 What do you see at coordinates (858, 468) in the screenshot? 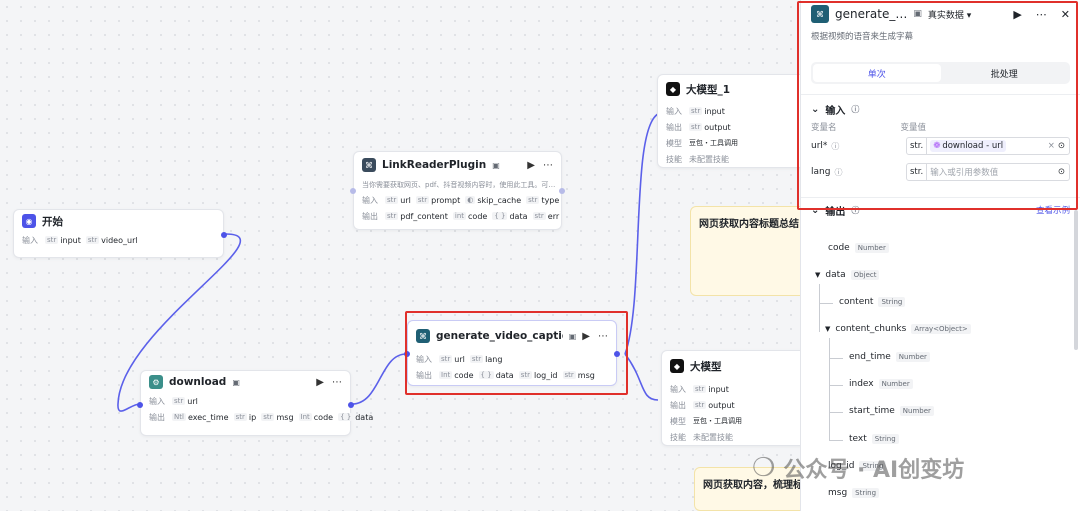
I see `watermark: ❍ 公众号 · AI创变坊` at bounding box center [858, 468].